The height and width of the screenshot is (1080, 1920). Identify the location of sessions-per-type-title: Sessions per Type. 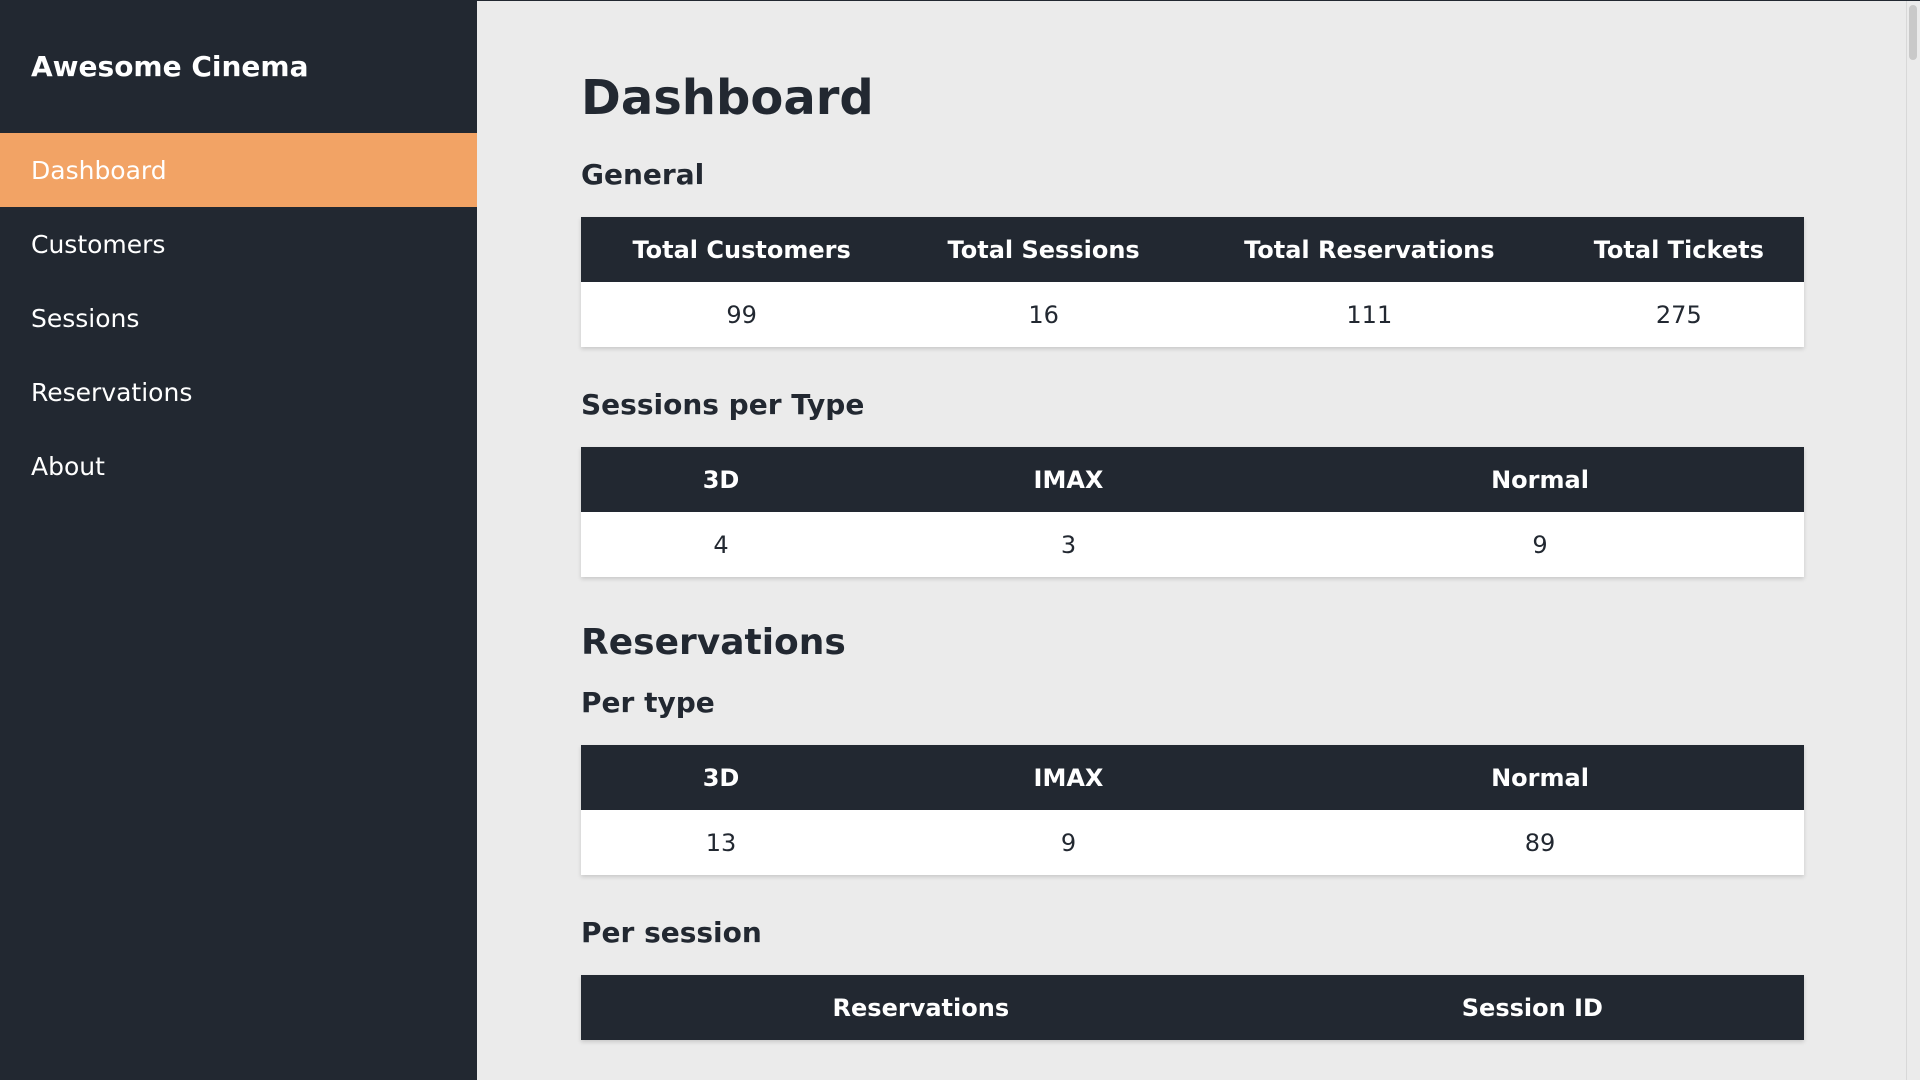
(723, 404).